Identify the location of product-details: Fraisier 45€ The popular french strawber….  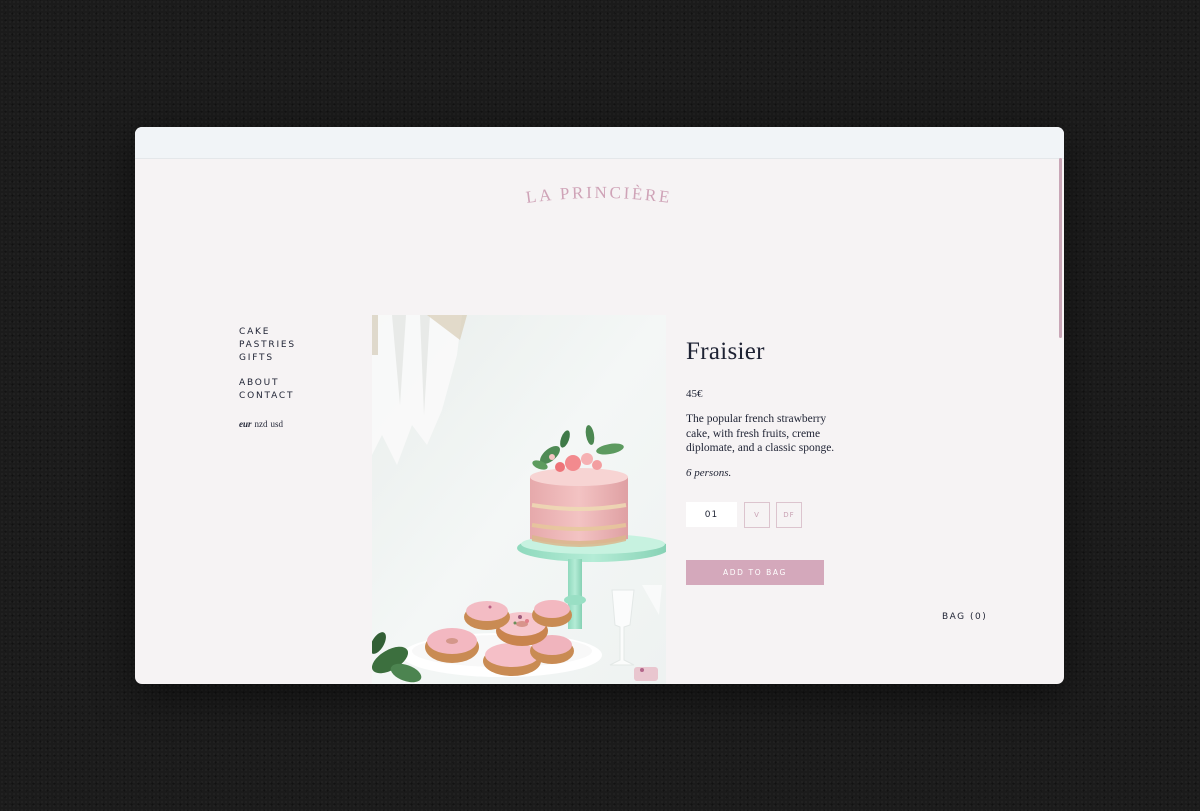
(786, 460).